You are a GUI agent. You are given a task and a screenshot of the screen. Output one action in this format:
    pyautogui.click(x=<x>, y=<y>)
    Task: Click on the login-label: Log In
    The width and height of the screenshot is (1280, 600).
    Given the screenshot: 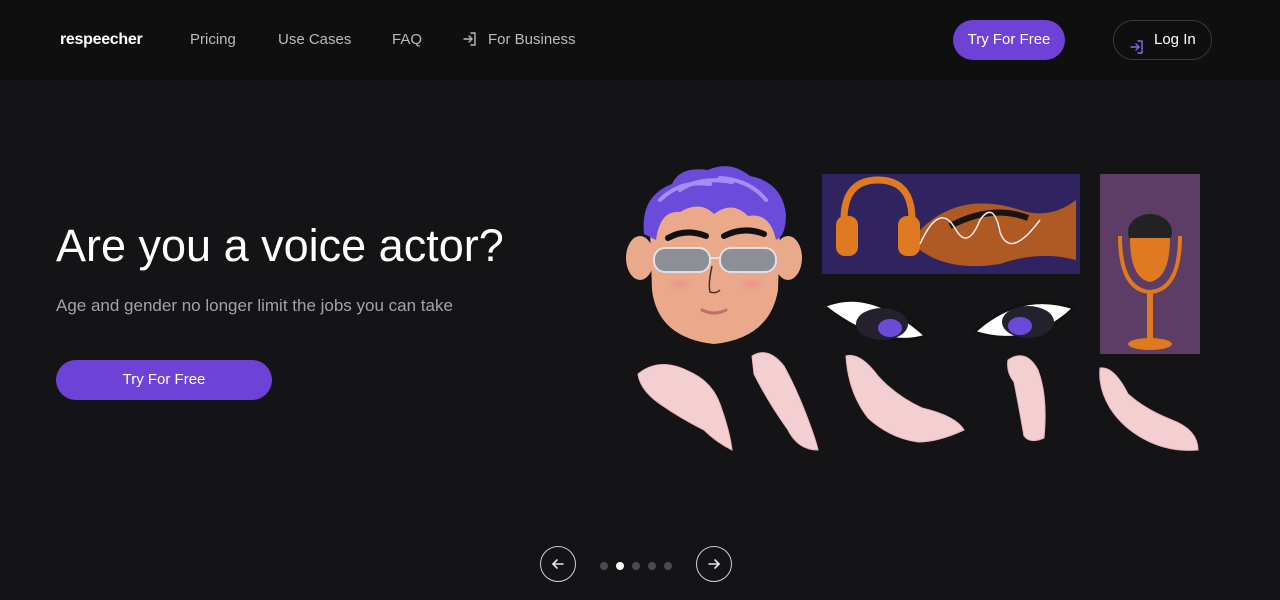 What is the action you would take?
    pyautogui.click(x=1175, y=39)
    